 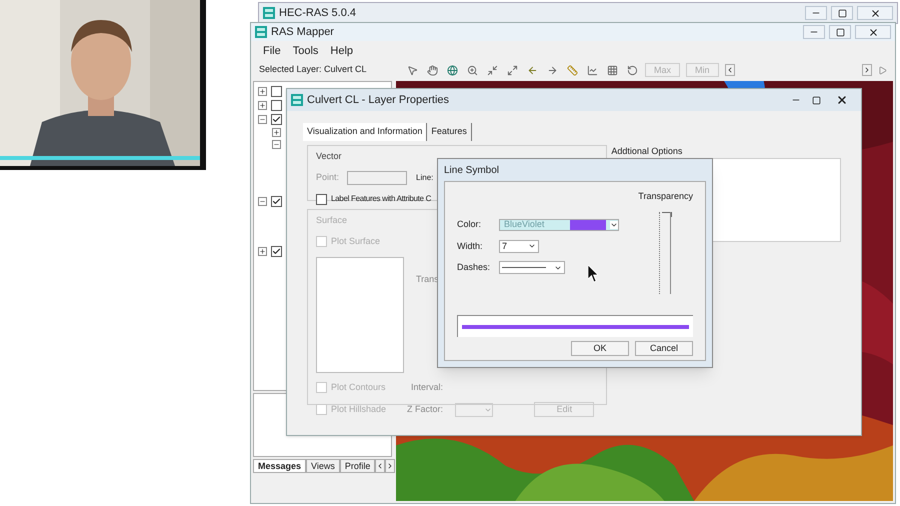 I want to click on hand-icon, so click(x=432, y=70).